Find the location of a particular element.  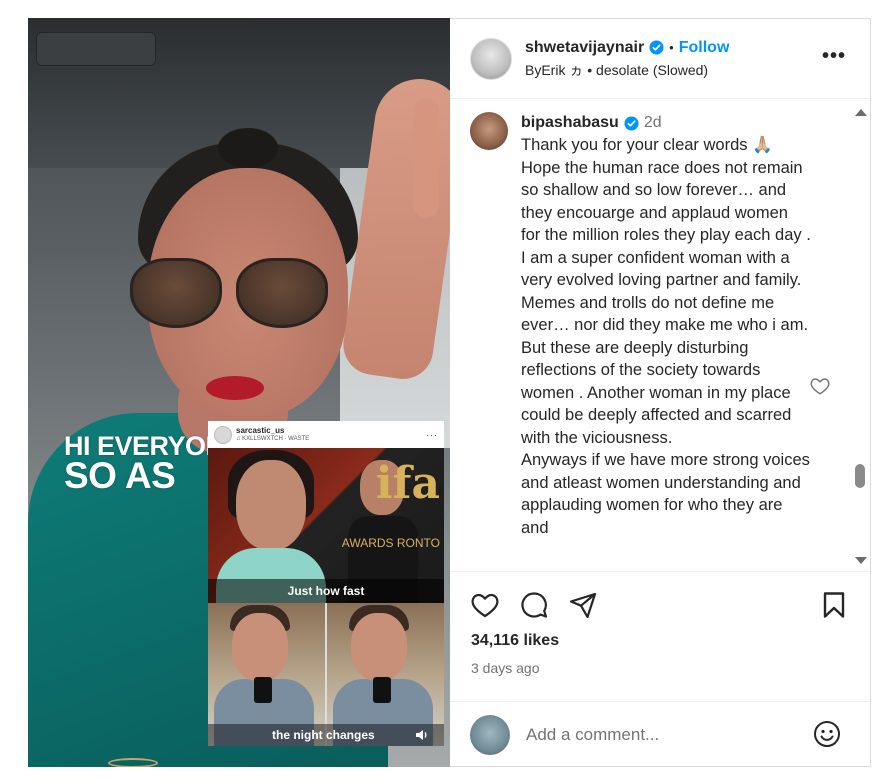

emoji-icon is located at coordinates (827, 734).